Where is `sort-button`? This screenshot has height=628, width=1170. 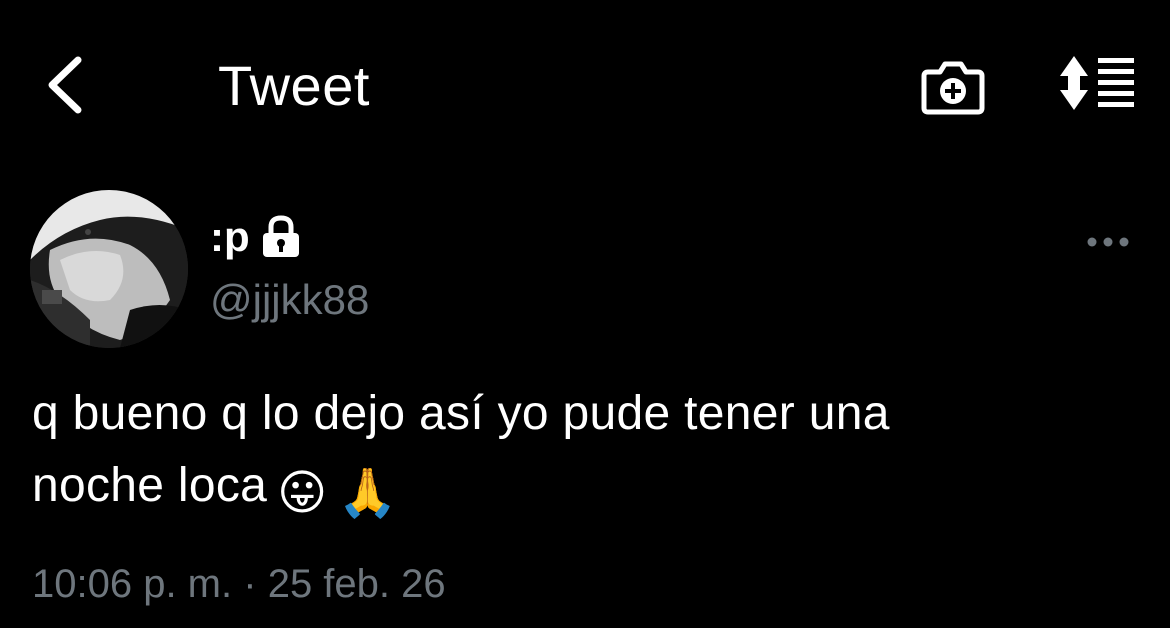 sort-button is located at coordinates (1098, 84).